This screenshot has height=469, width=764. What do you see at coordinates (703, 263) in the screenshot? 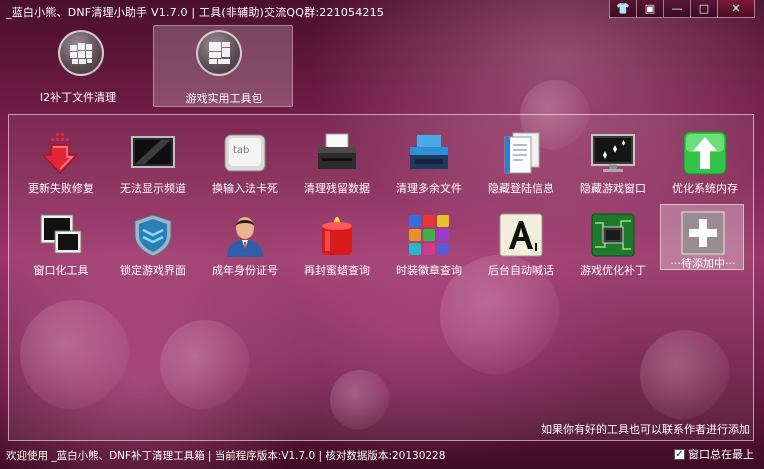
I see `tool-label: ···待添加中···` at bounding box center [703, 263].